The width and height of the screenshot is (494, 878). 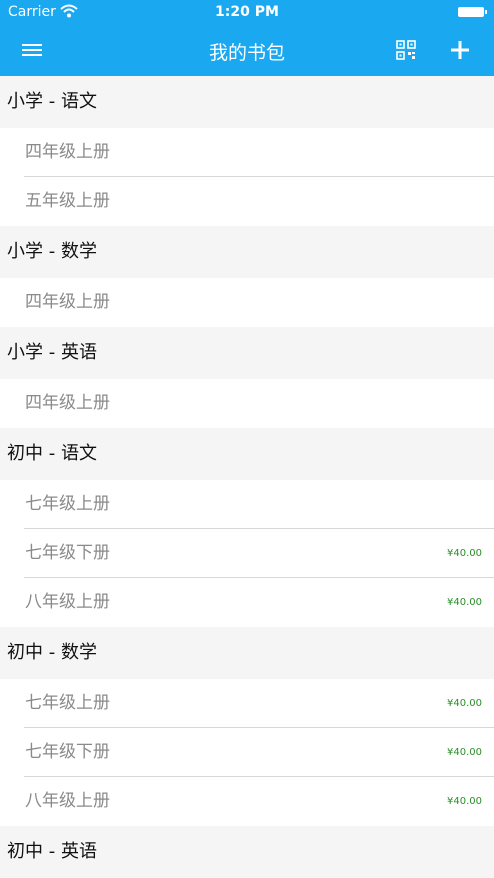 I want to click on add-icon, so click(x=460, y=50).